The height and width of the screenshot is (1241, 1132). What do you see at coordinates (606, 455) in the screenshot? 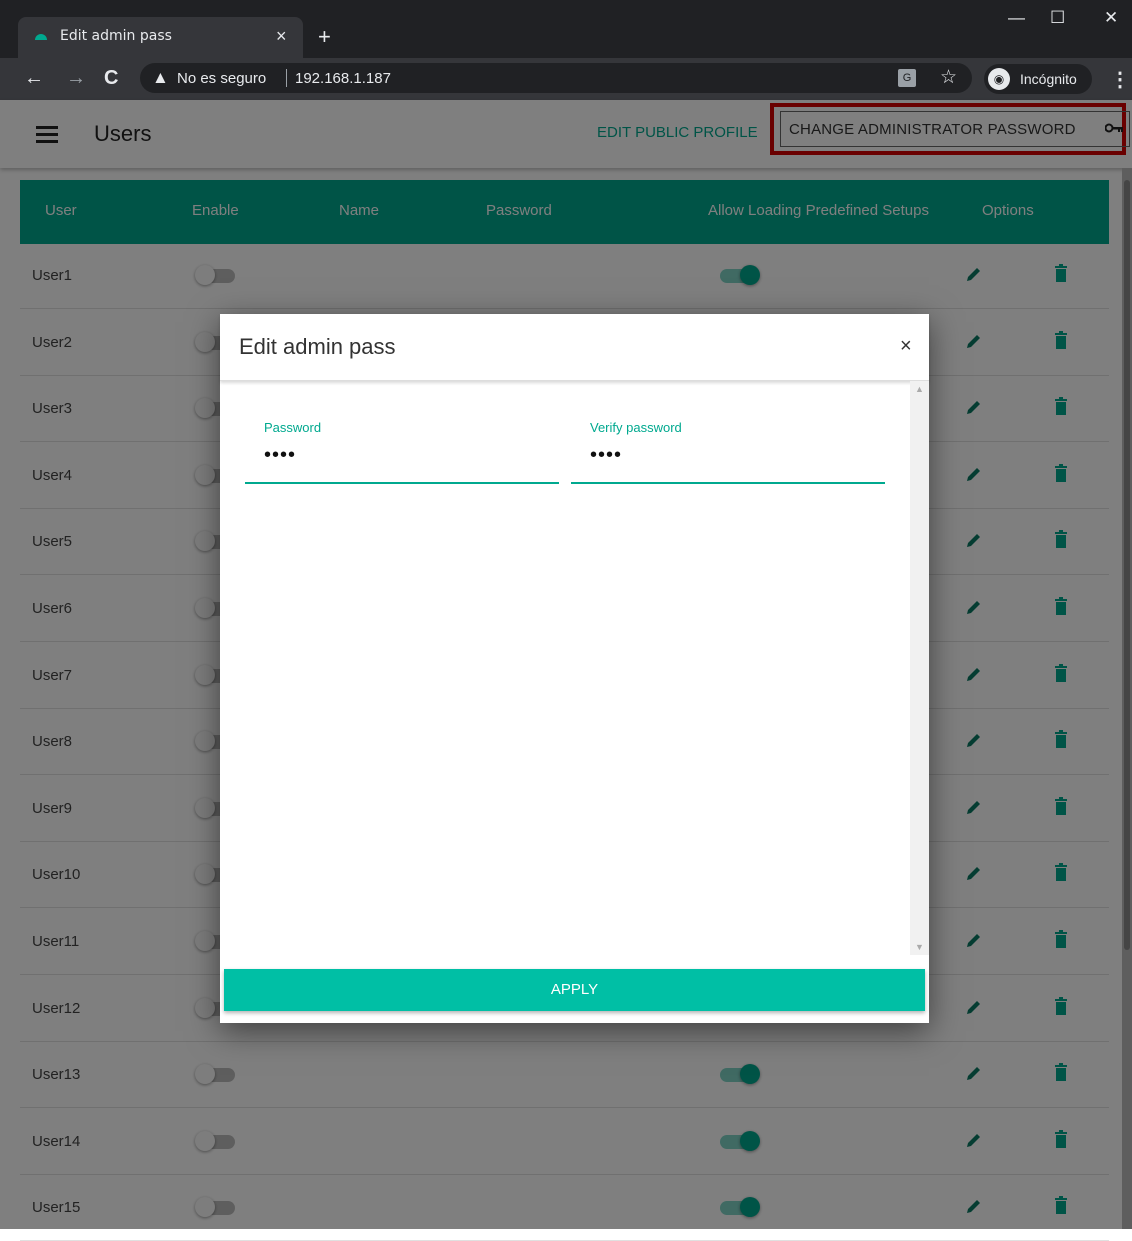
I see `verify-password-input: ••••` at bounding box center [606, 455].